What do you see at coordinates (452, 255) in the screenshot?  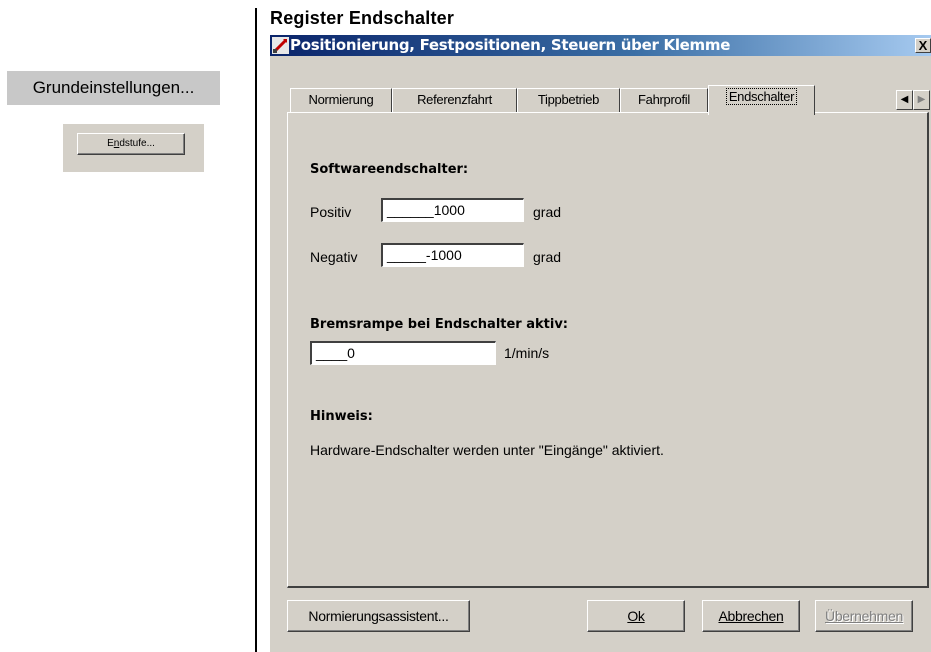 I see `negativ-input: _____-1000` at bounding box center [452, 255].